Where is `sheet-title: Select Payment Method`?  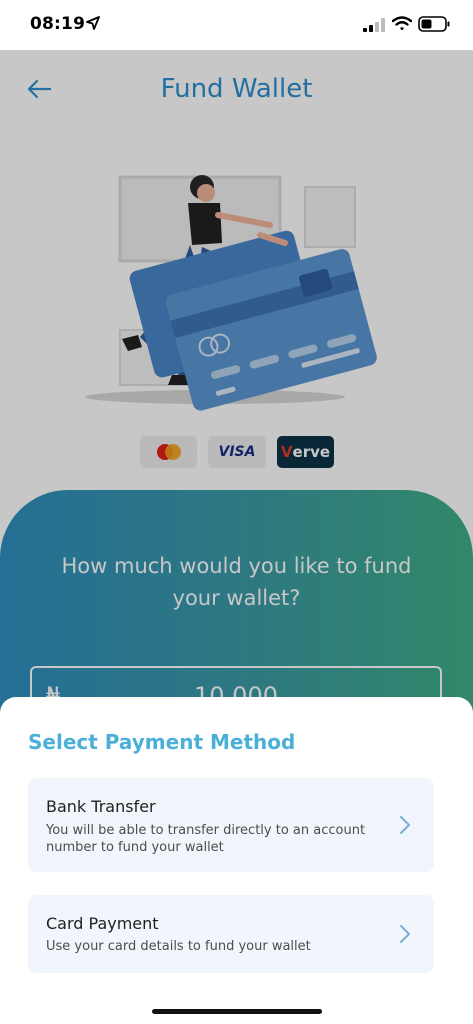
sheet-title: Select Payment Method is located at coordinates (162, 742).